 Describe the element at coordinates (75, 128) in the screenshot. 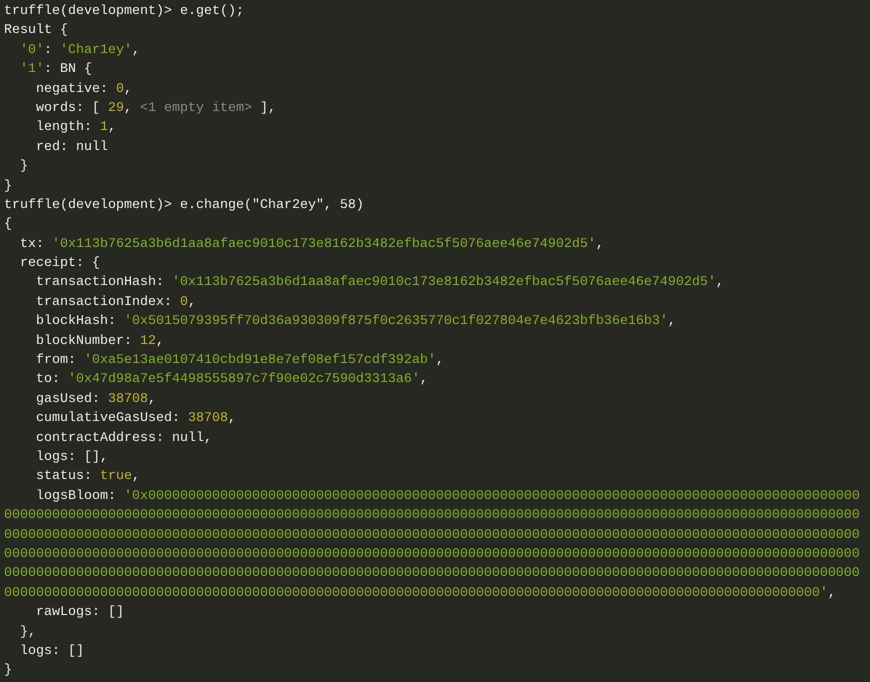

I see `console-line: length: 1,` at that location.